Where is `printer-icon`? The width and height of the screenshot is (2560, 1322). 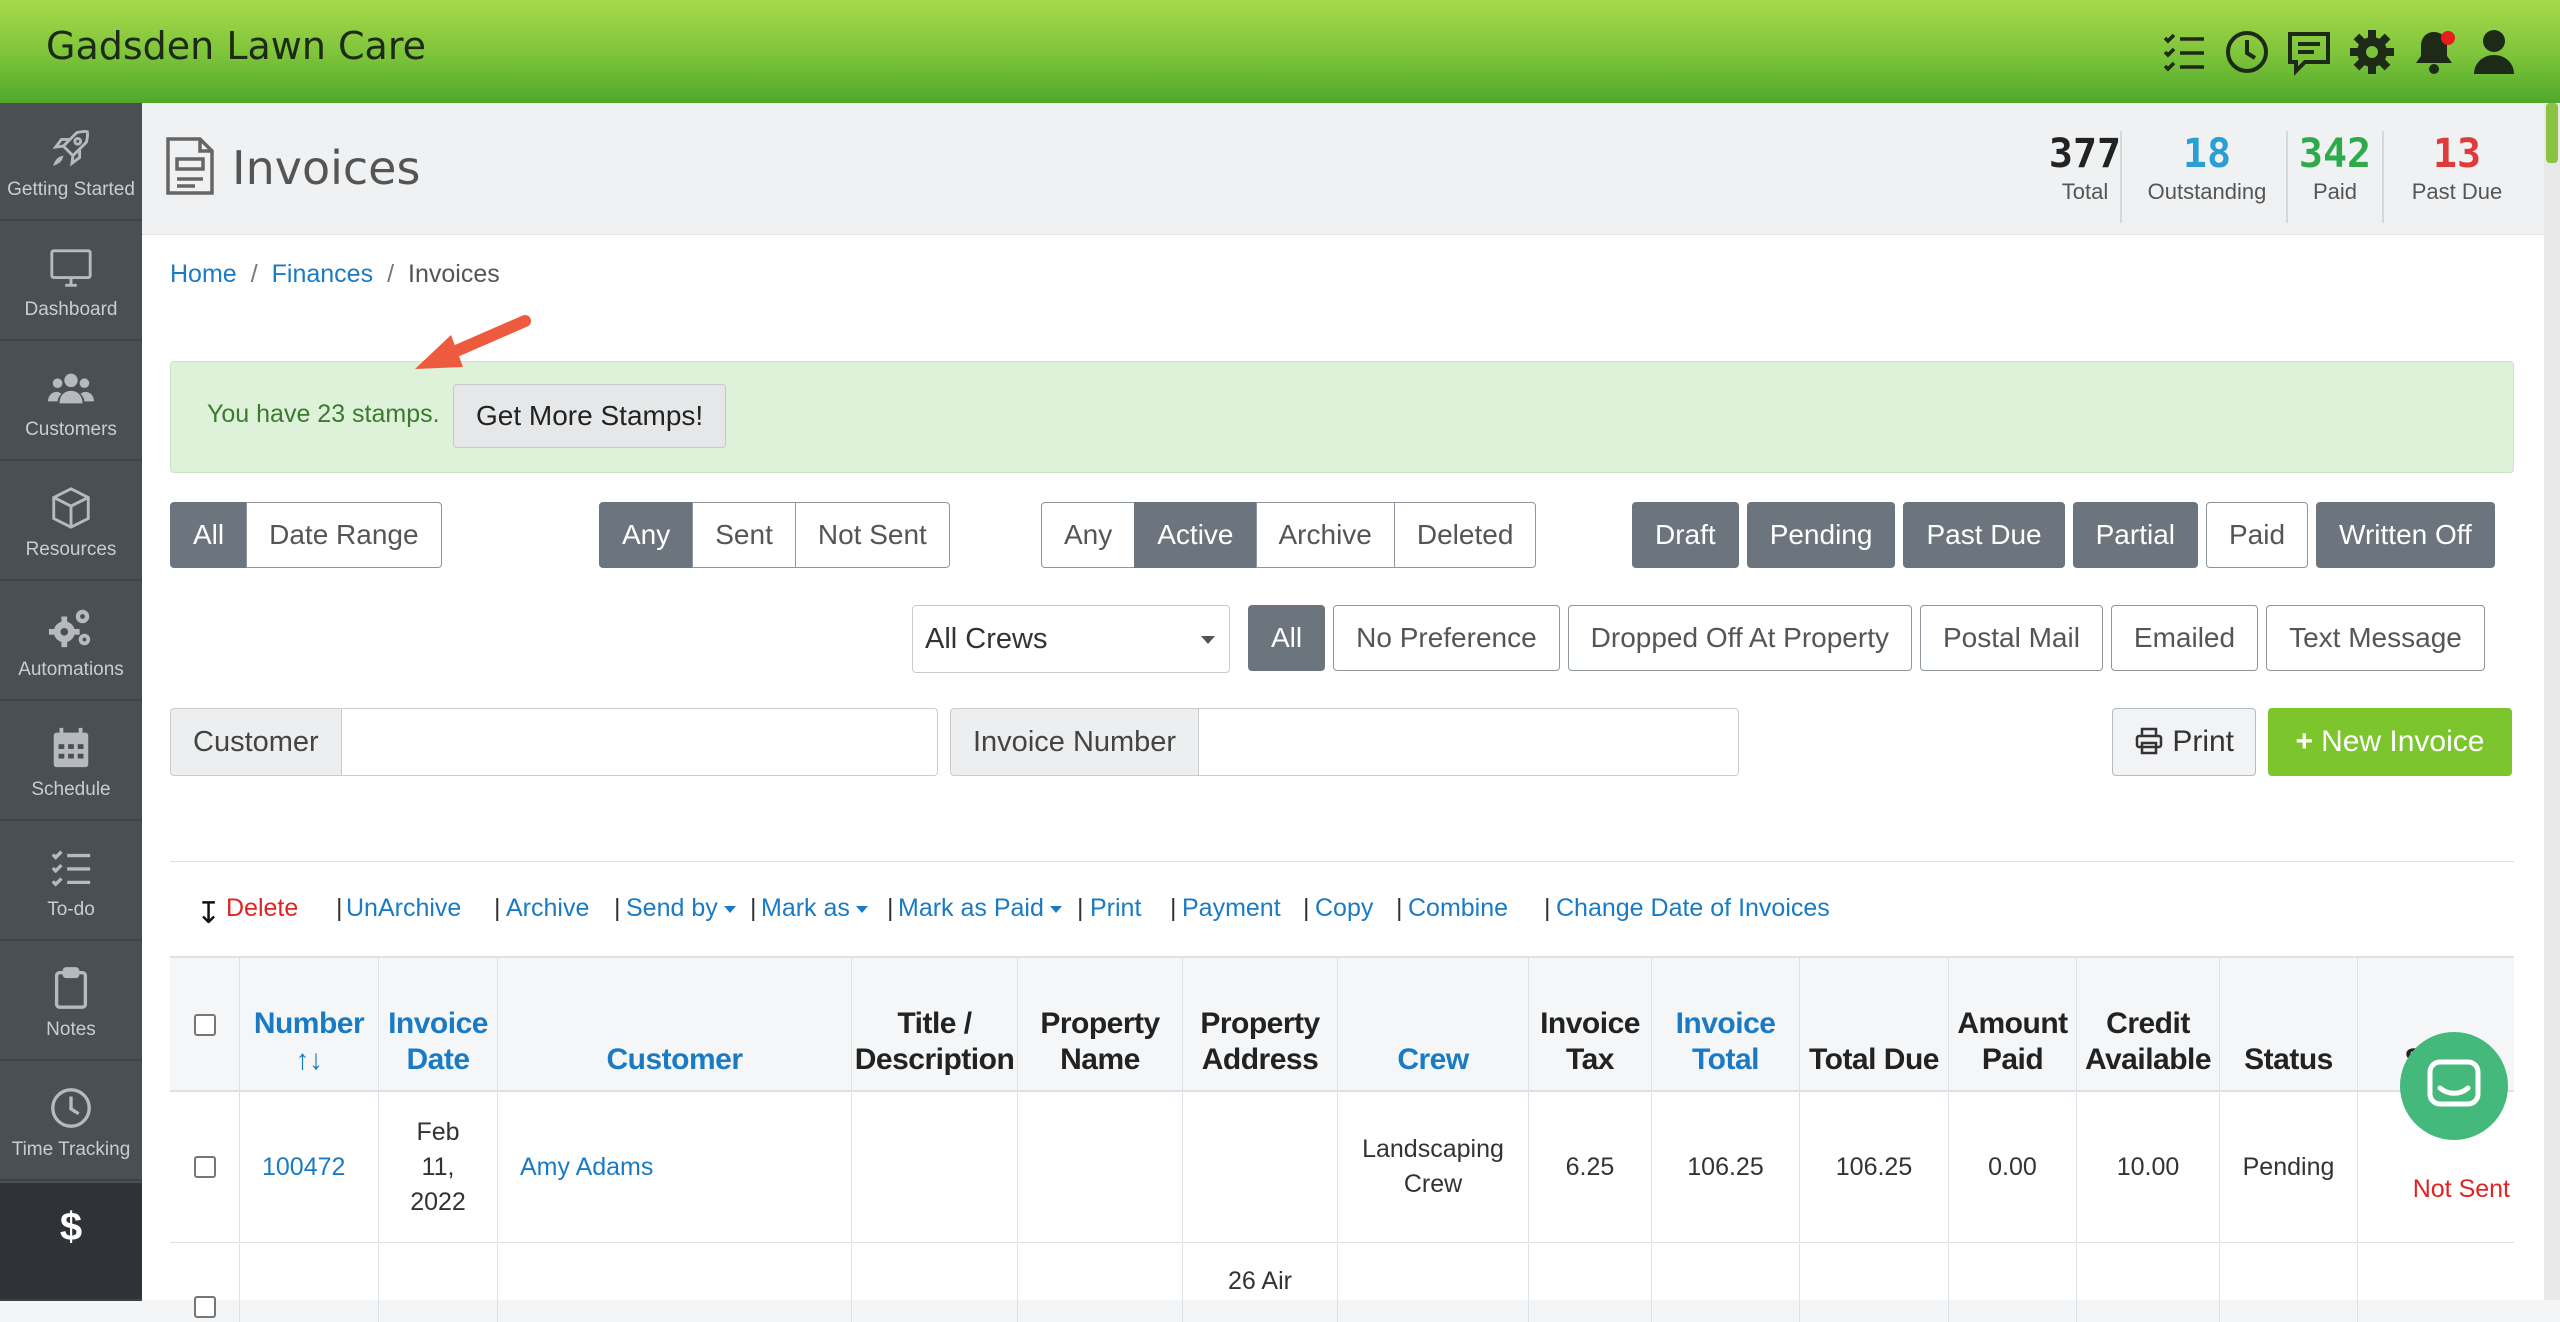
printer-icon is located at coordinates (2149, 741).